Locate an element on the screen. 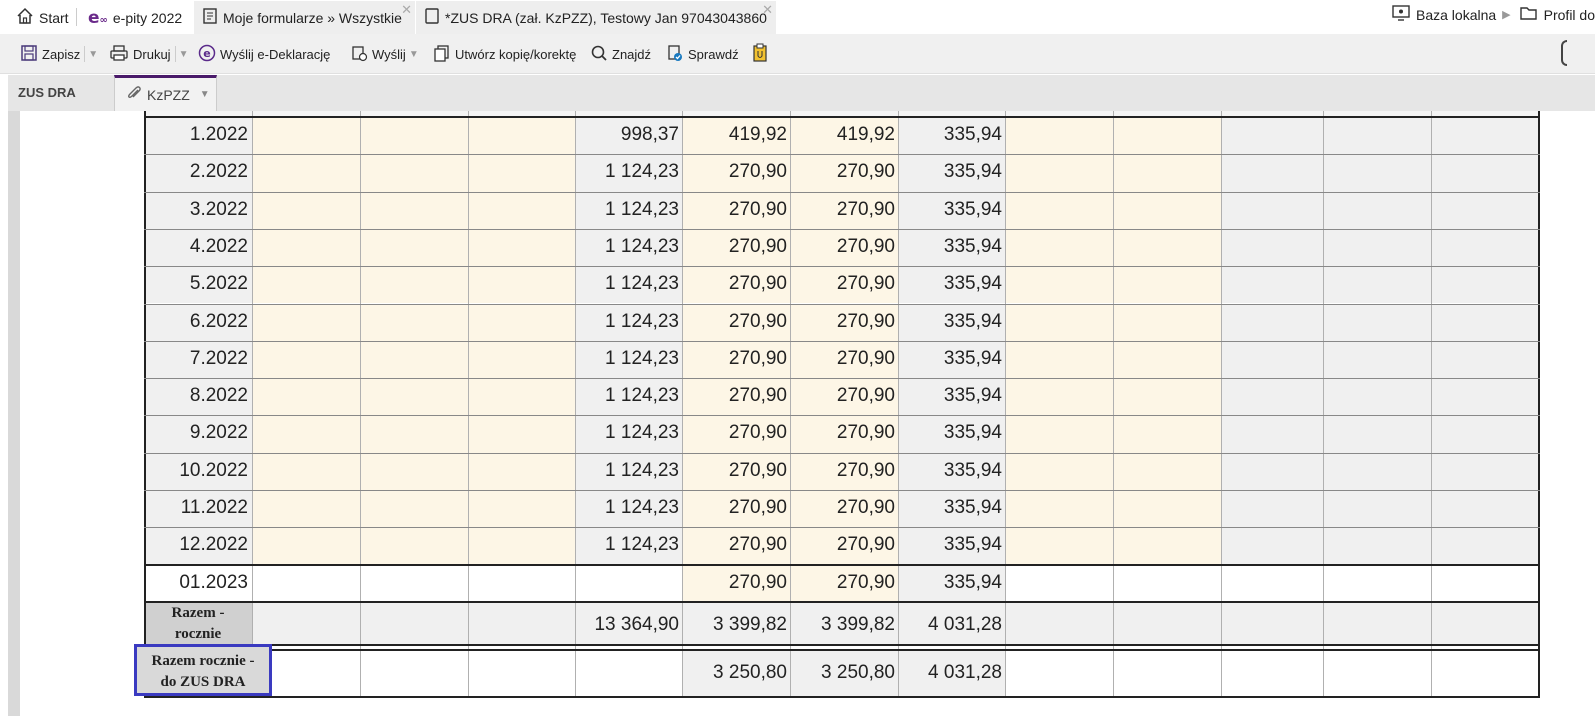 The width and height of the screenshot is (1595, 716). copy-correction-button: Utwórz kopię/korektę is located at coordinates (504, 54).